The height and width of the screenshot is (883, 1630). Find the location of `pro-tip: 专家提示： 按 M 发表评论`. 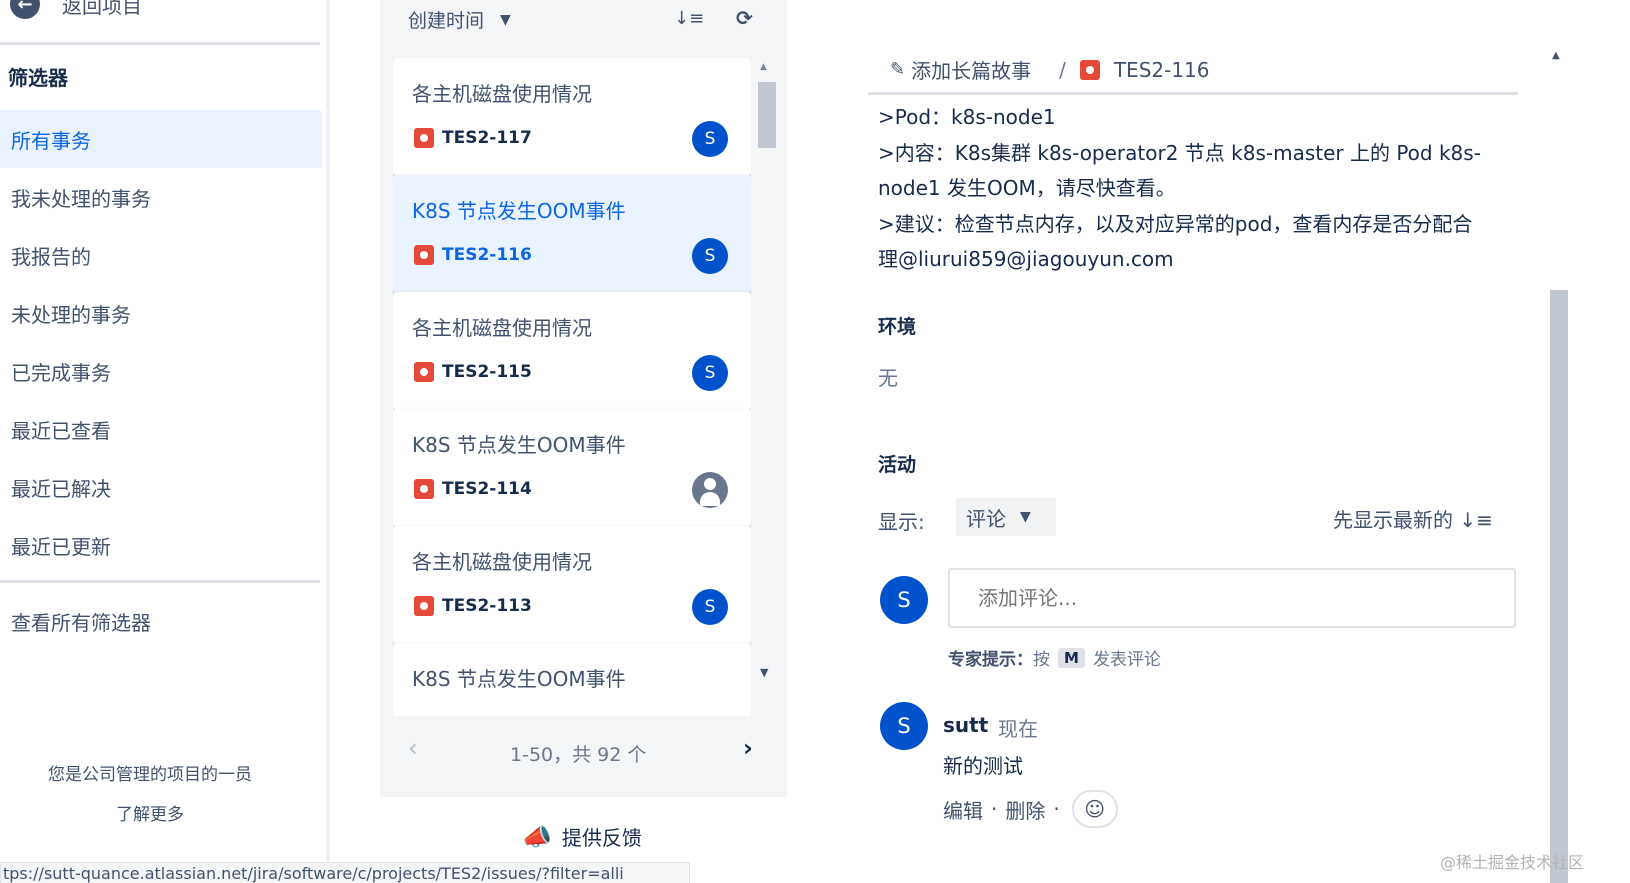

pro-tip: 专家提示： 按 M 发表评论 is located at coordinates (1054, 657).